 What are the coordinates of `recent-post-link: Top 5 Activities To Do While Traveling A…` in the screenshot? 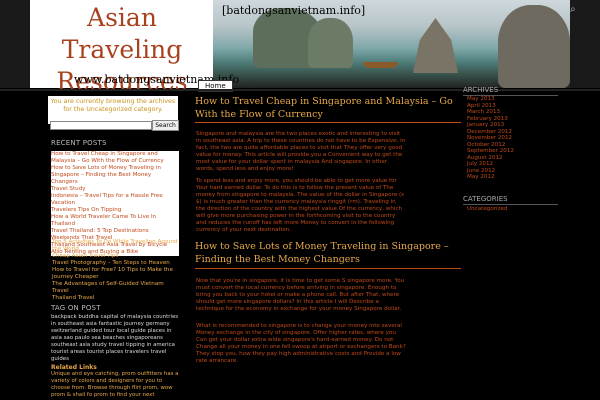 It's located at (116, 246).